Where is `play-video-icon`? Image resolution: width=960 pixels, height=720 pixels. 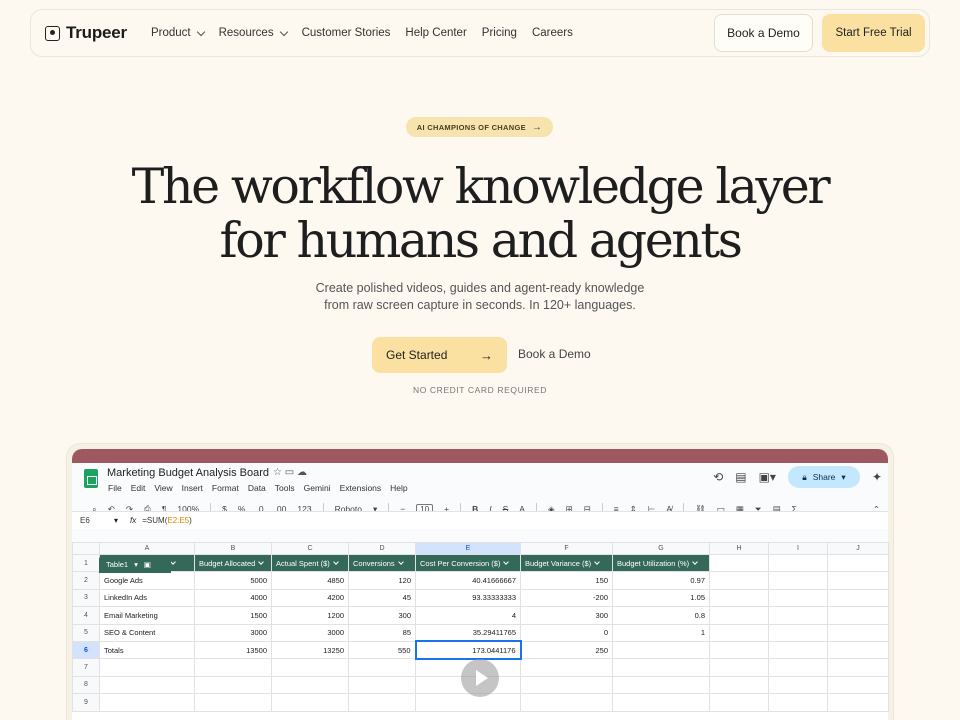
play-video-icon is located at coordinates (480, 678).